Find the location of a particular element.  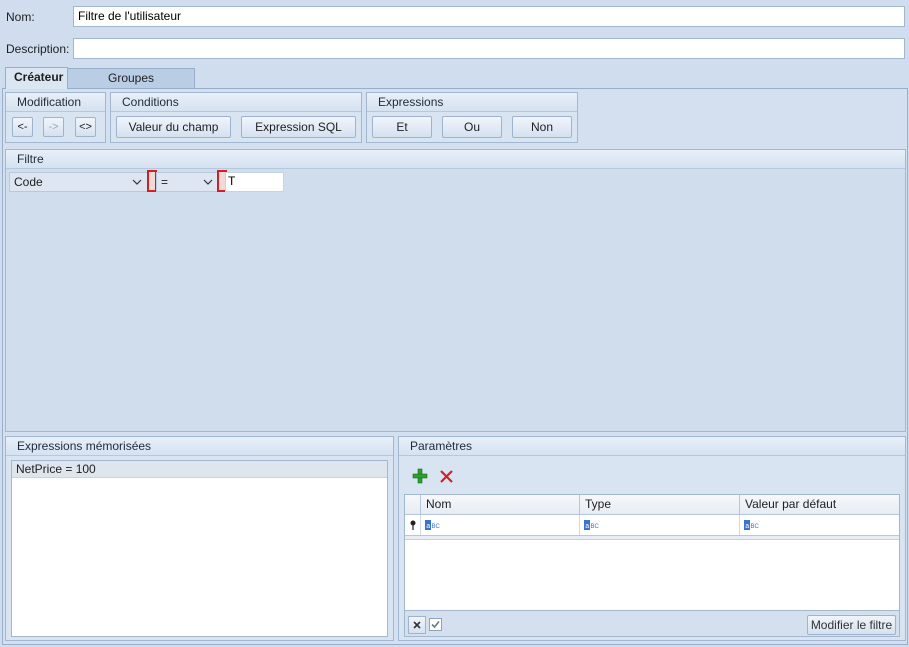

sql-expression-button: Expression SQL is located at coordinates (298, 127).